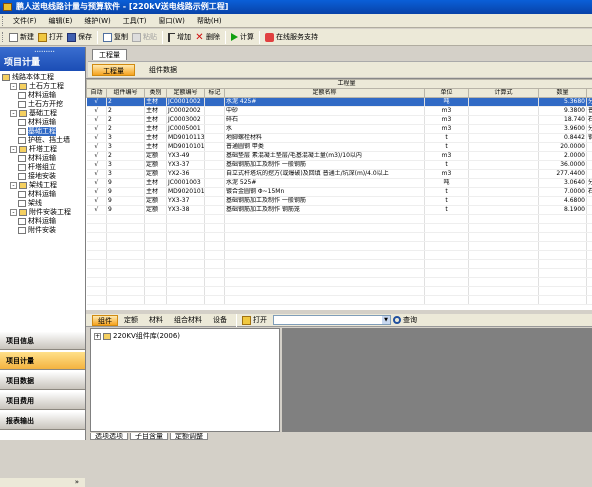  I want to click on delete-button: ✕删除, so click(207, 37).